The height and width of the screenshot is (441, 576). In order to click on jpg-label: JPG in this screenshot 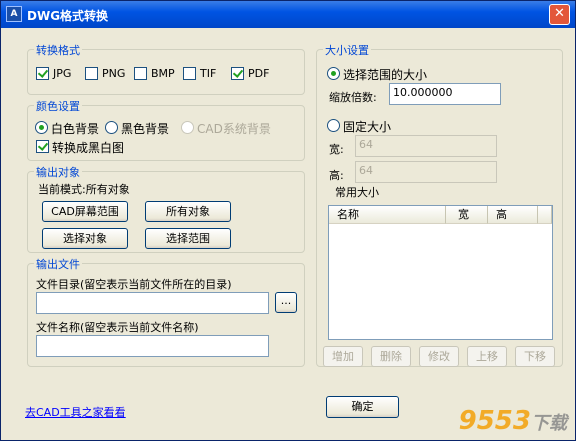, I will do `click(62, 73)`.